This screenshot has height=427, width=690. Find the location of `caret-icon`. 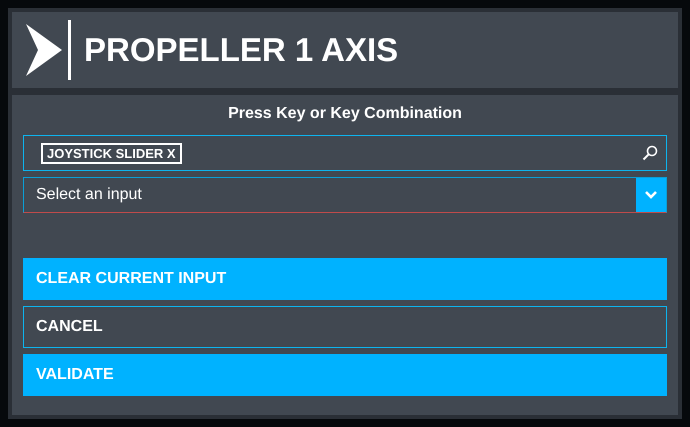

caret-icon is located at coordinates (651, 195).